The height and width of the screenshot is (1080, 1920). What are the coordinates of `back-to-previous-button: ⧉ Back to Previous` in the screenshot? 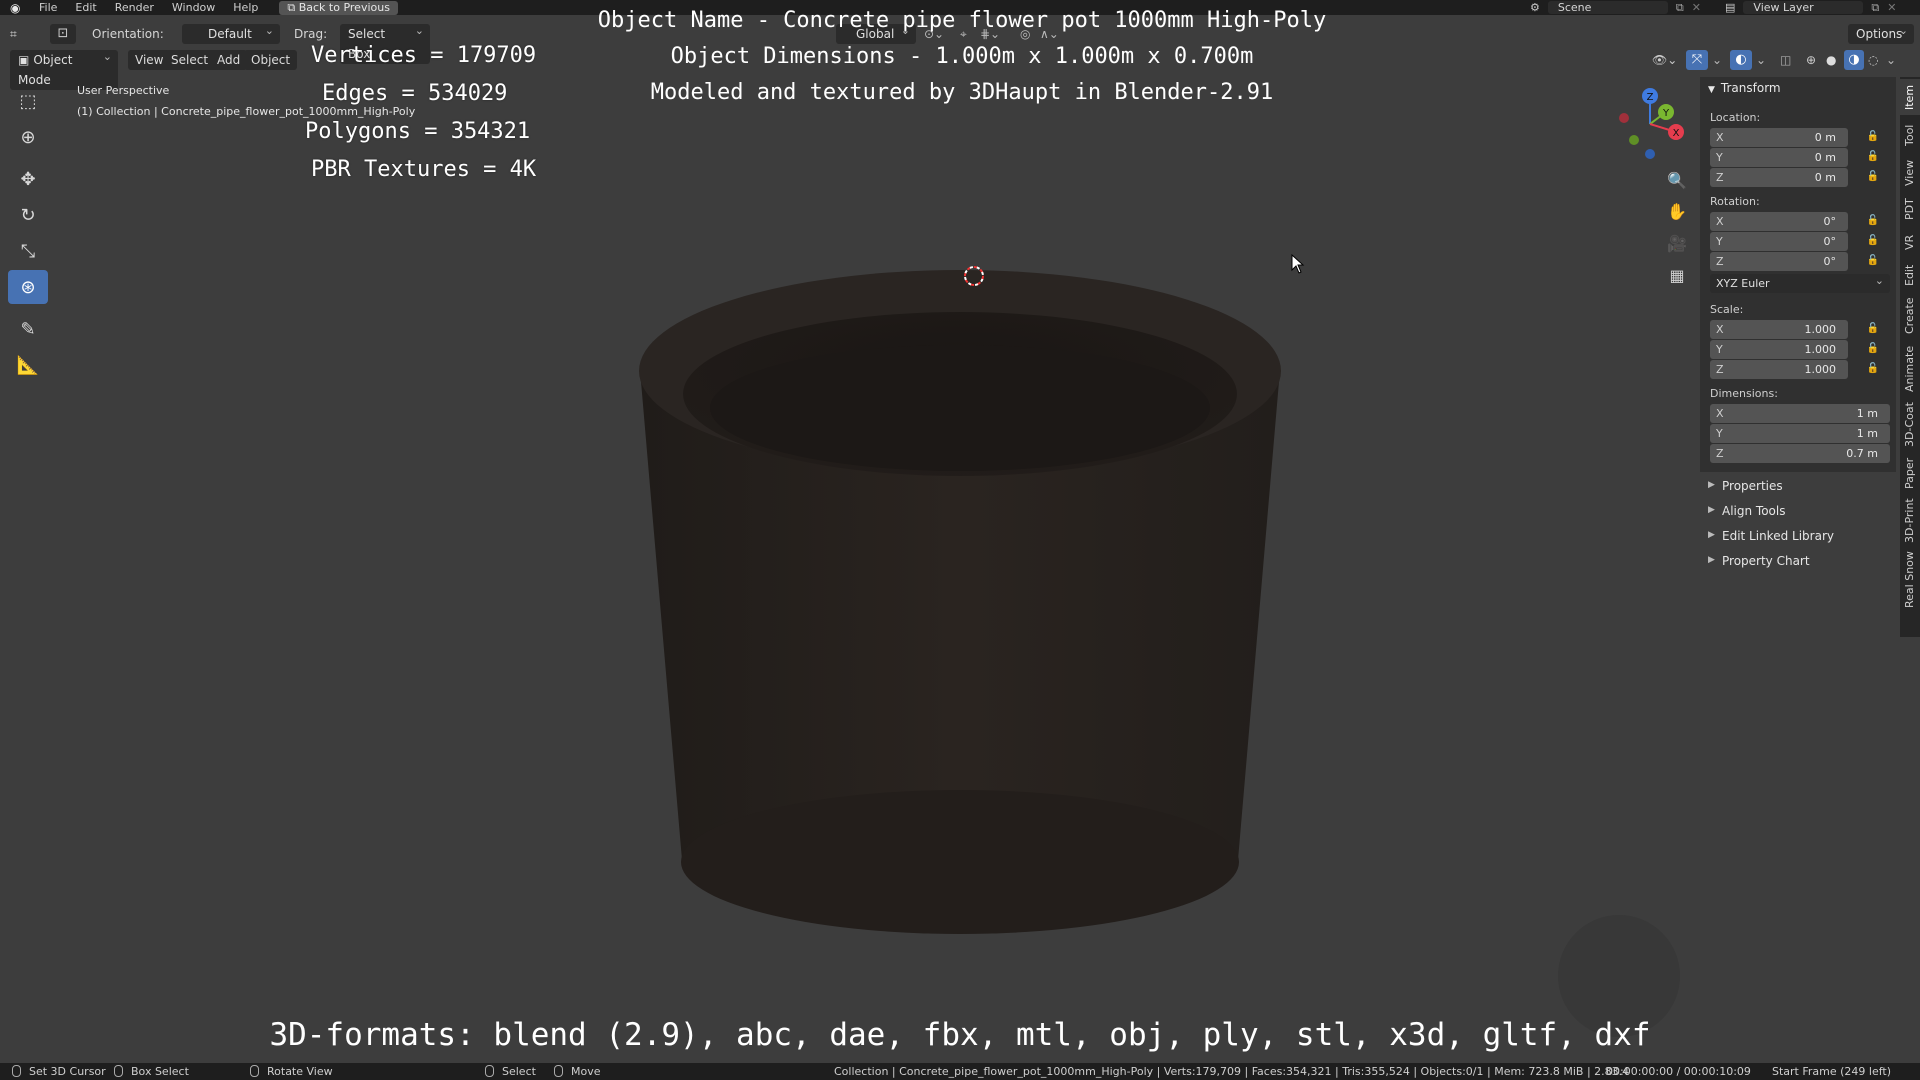 It's located at (338, 7).